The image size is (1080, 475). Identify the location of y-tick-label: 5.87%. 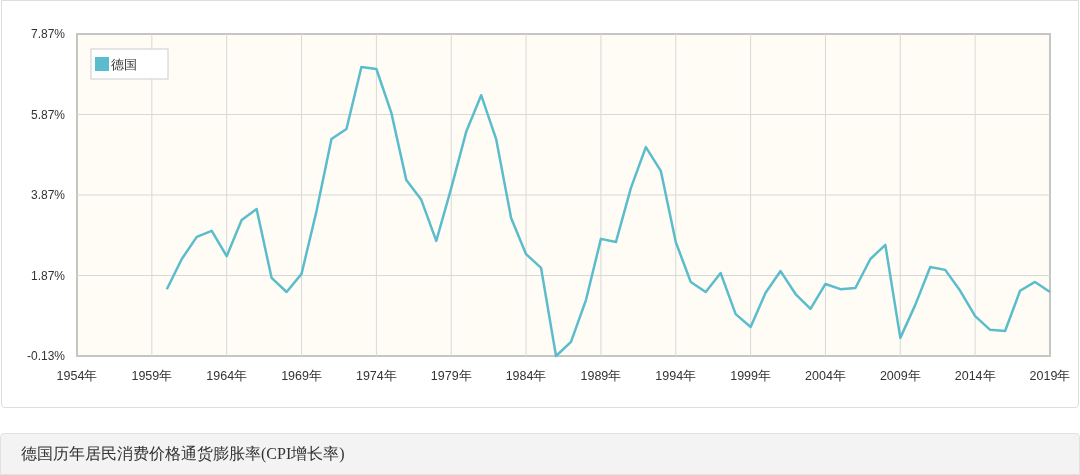
(47, 114).